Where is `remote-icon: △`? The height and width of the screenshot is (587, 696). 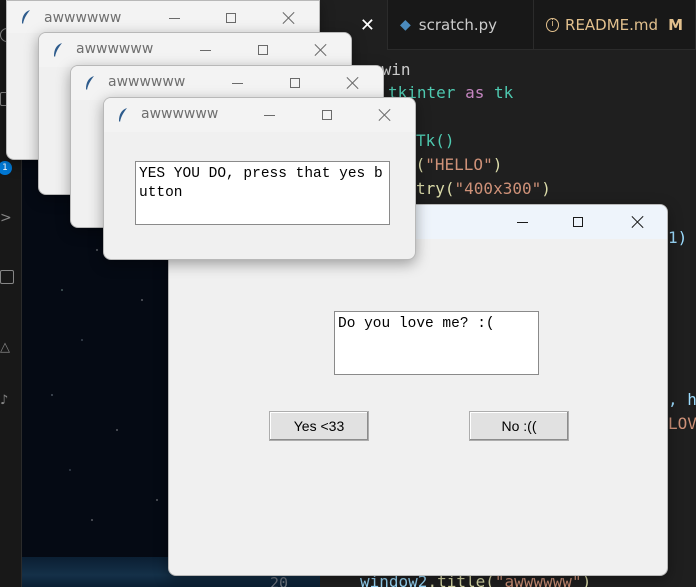 remote-icon: △ is located at coordinates (7, 347).